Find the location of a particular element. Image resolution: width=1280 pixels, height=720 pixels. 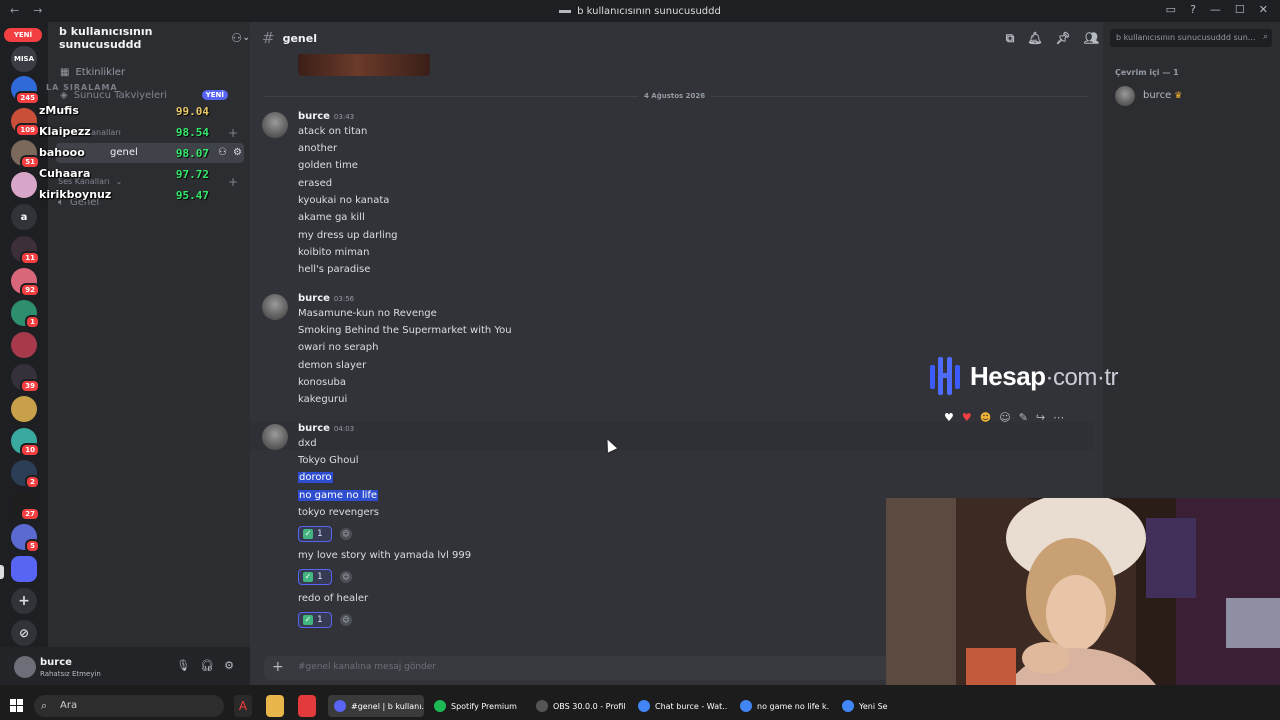

message-line: atack on titan is located at coordinates (333, 131).